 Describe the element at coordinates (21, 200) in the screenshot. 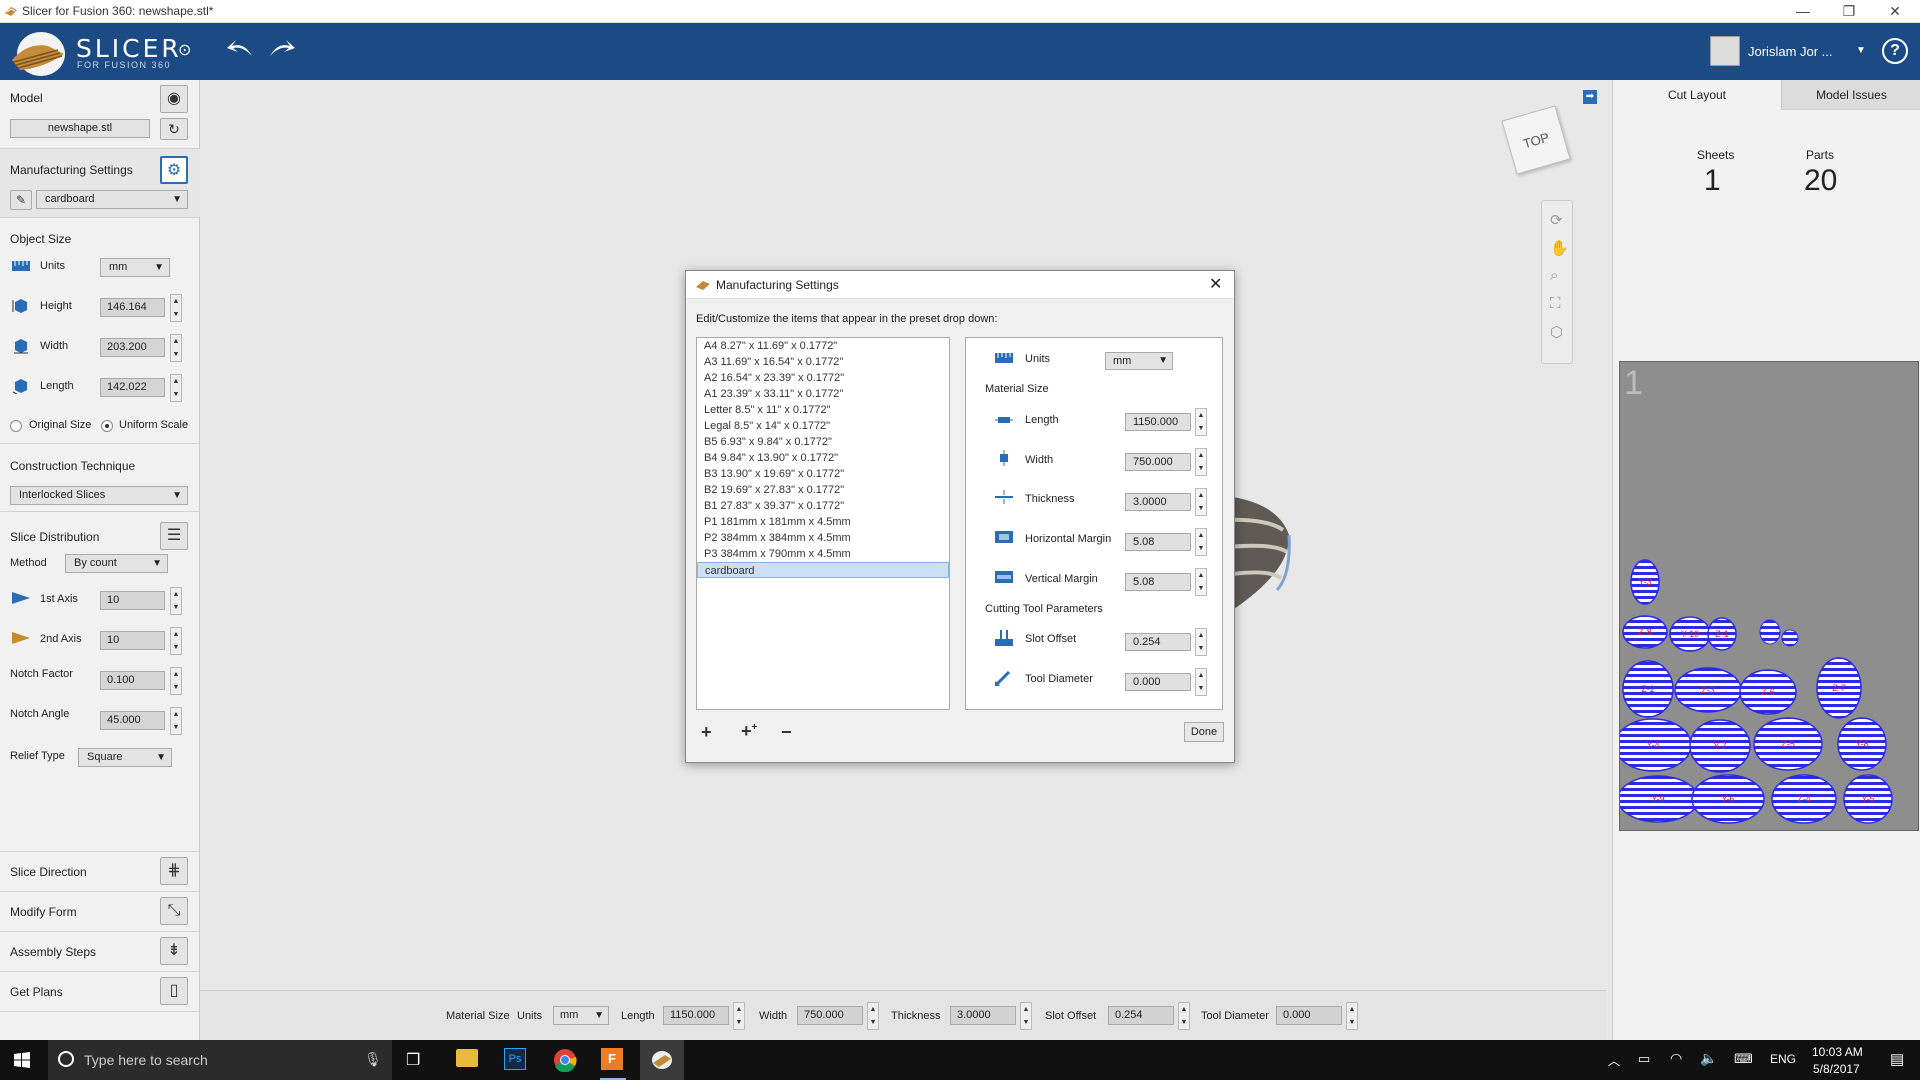

I see `pencil-icon: ✎` at that location.